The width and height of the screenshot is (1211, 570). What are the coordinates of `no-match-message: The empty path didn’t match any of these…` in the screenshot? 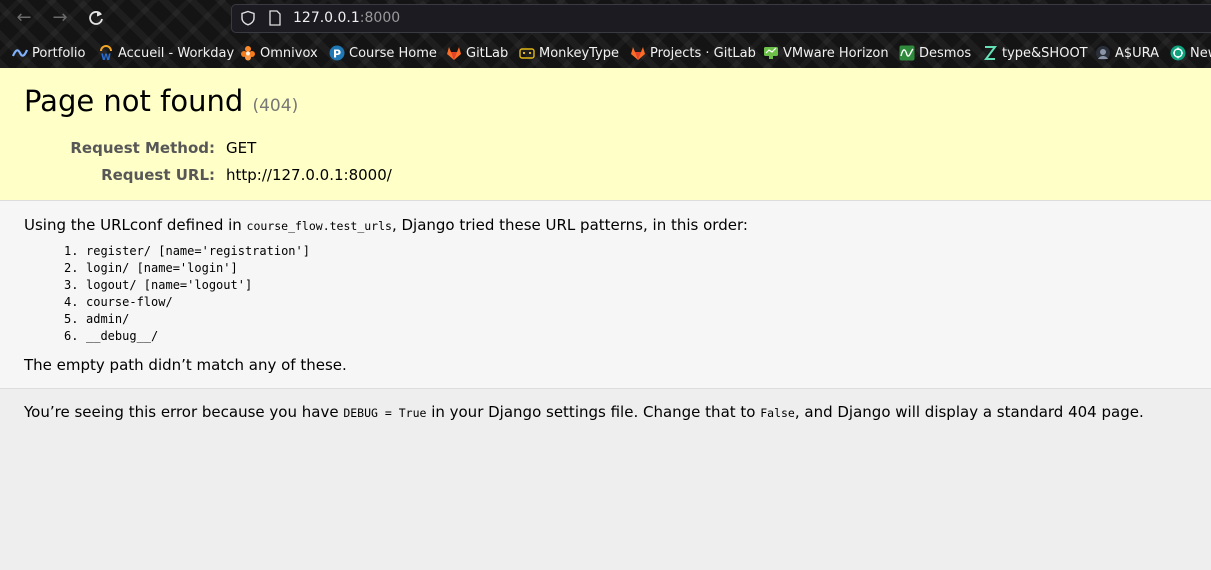 It's located at (185, 365).